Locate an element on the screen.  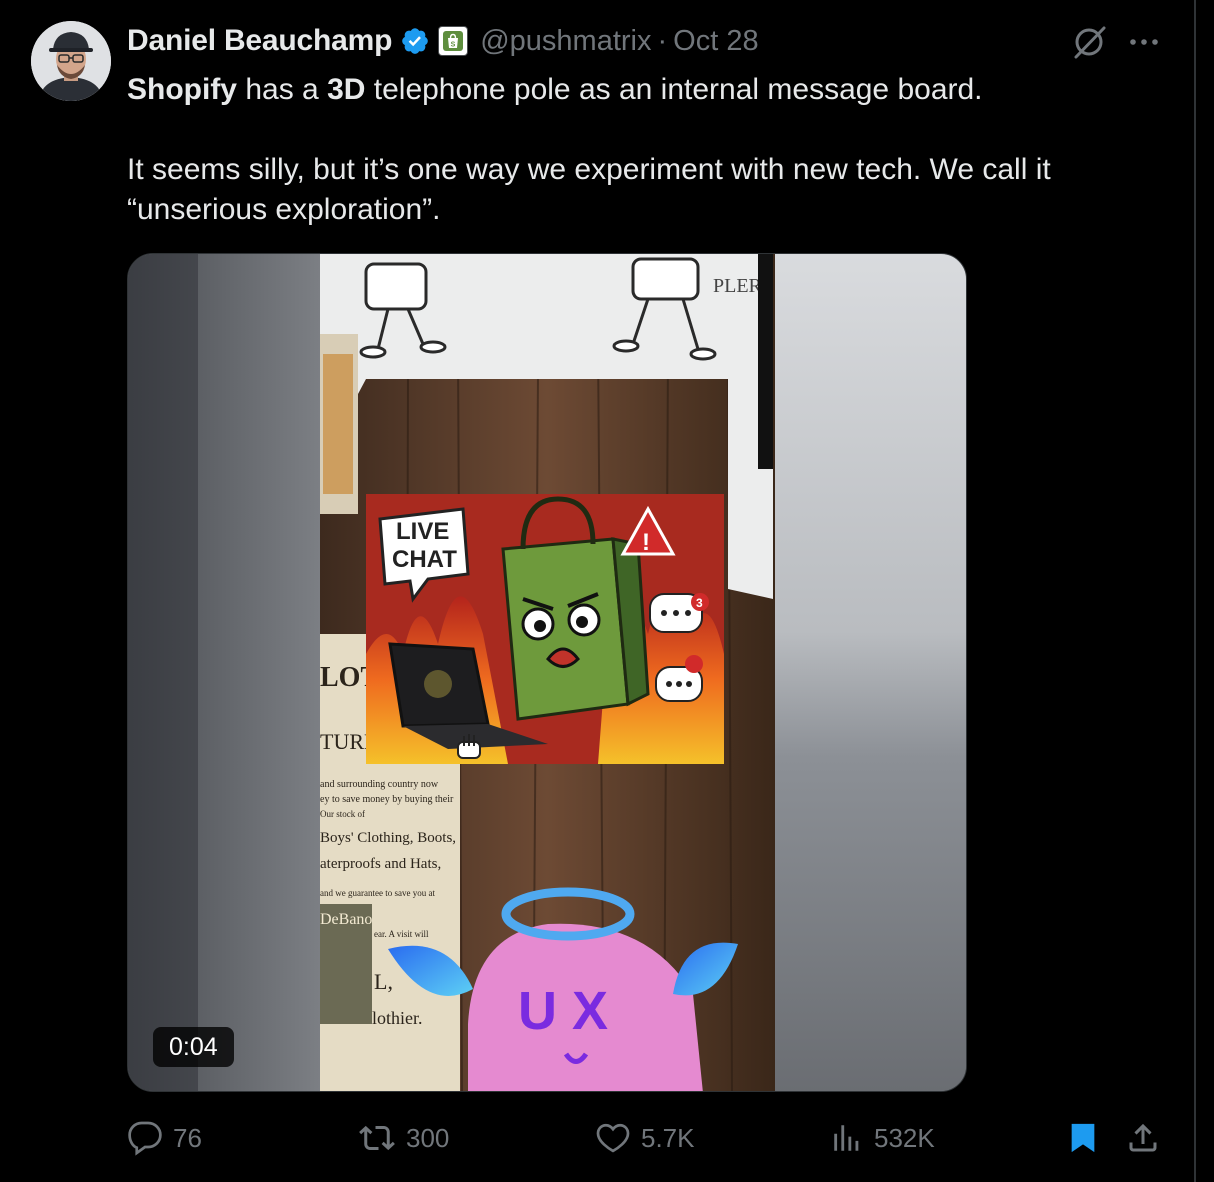
poster-text-debano: DeBano is located at coordinates (346, 919).